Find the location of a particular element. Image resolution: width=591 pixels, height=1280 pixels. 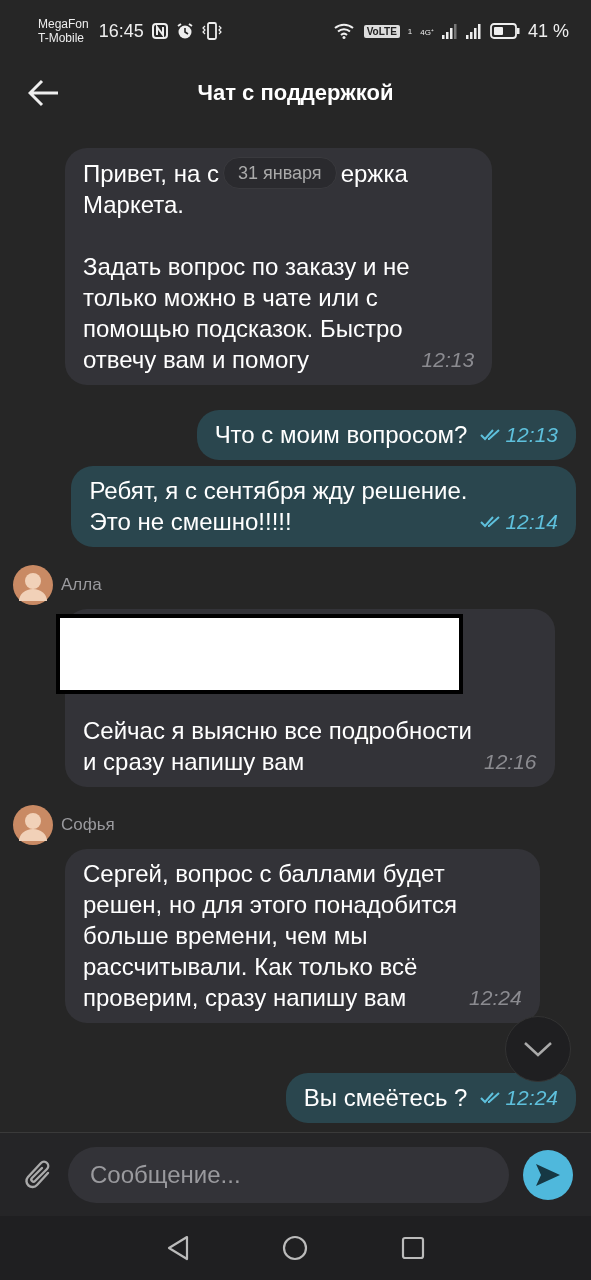

sender-name: Софья is located at coordinates (88, 825).